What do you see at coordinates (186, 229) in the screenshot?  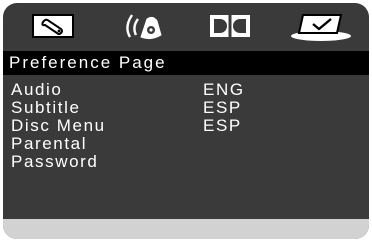 I see `status-bar` at bounding box center [186, 229].